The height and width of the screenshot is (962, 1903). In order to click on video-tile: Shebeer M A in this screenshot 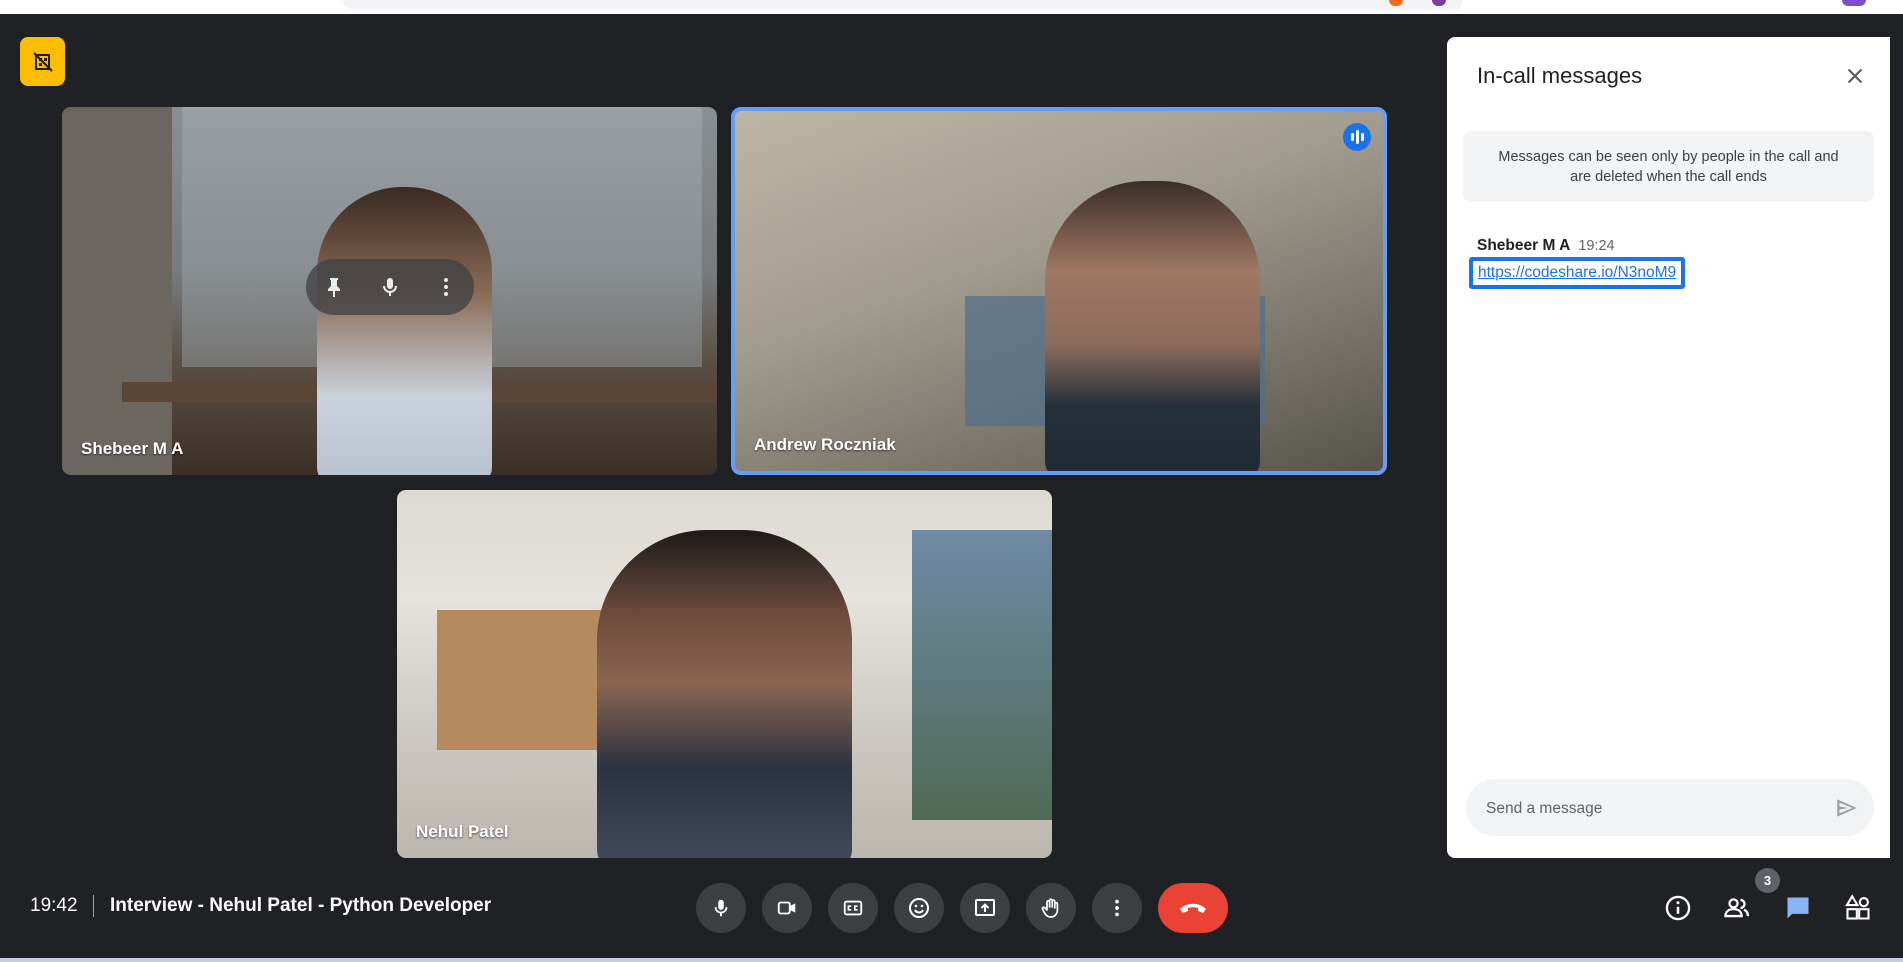, I will do `click(389, 291)`.